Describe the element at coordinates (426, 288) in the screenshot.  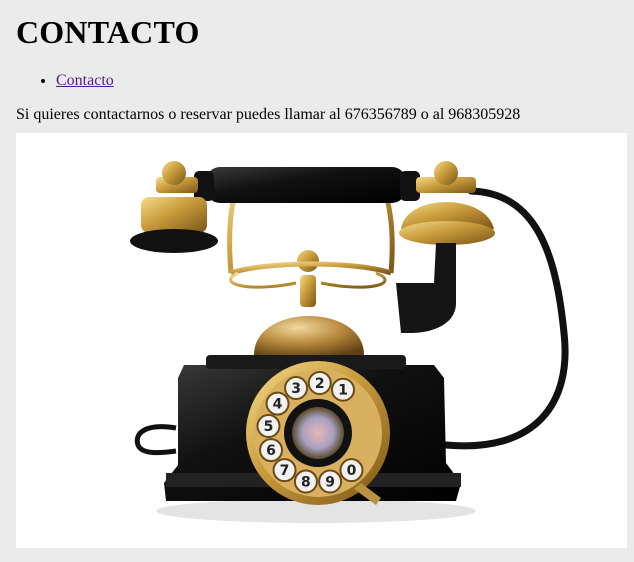
I see `mouthpiece-horn` at that location.